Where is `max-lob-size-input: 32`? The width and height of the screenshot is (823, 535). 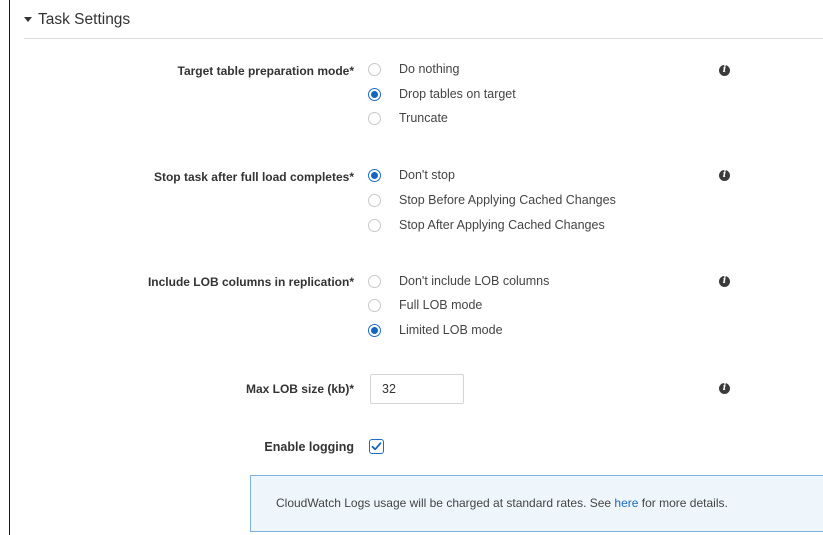 max-lob-size-input: 32 is located at coordinates (417, 389).